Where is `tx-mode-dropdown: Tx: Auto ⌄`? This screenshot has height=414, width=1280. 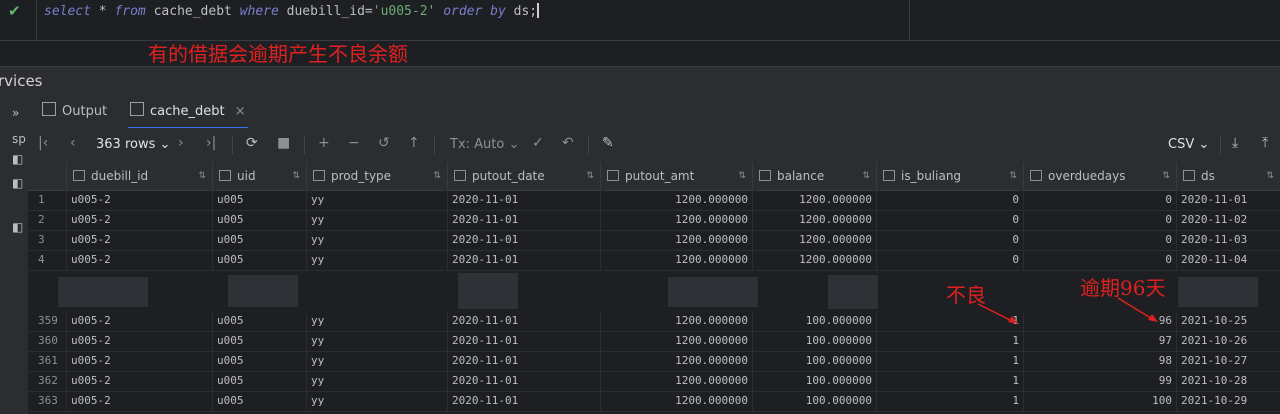 tx-mode-dropdown: Tx: Auto ⌄ is located at coordinates (484, 144).